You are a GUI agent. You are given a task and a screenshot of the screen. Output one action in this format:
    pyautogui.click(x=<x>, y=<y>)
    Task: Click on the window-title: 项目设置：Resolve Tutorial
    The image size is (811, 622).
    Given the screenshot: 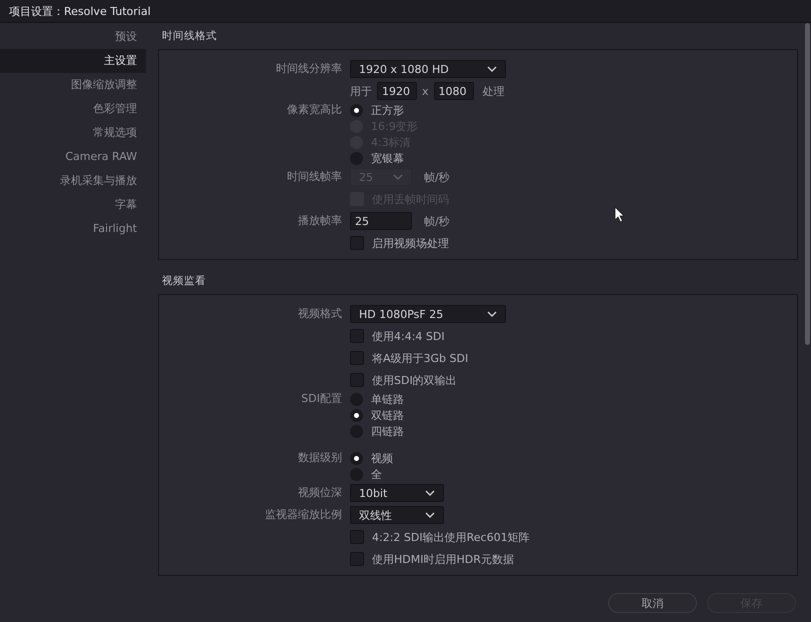 What is the action you would take?
    pyautogui.click(x=80, y=11)
    